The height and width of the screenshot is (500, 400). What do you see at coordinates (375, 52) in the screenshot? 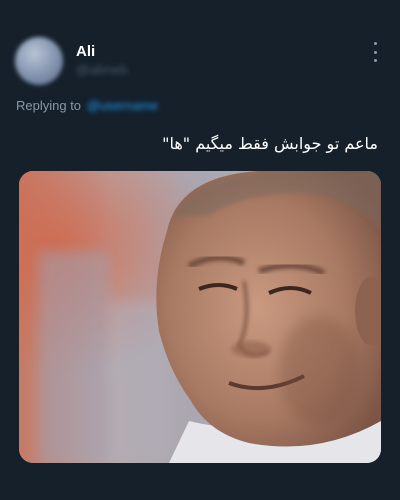
I see `more-options-icon` at bounding box center [375, 52].